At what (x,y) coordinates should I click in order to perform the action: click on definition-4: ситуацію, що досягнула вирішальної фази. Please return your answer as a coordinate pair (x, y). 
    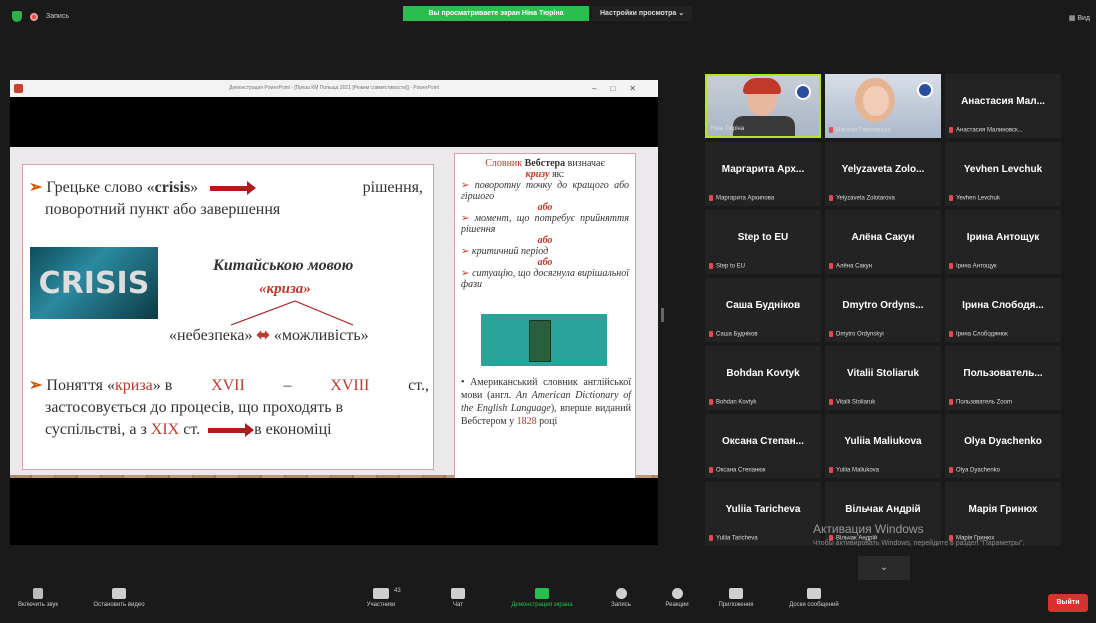
    Looking at the image, I should click on (545, 279).